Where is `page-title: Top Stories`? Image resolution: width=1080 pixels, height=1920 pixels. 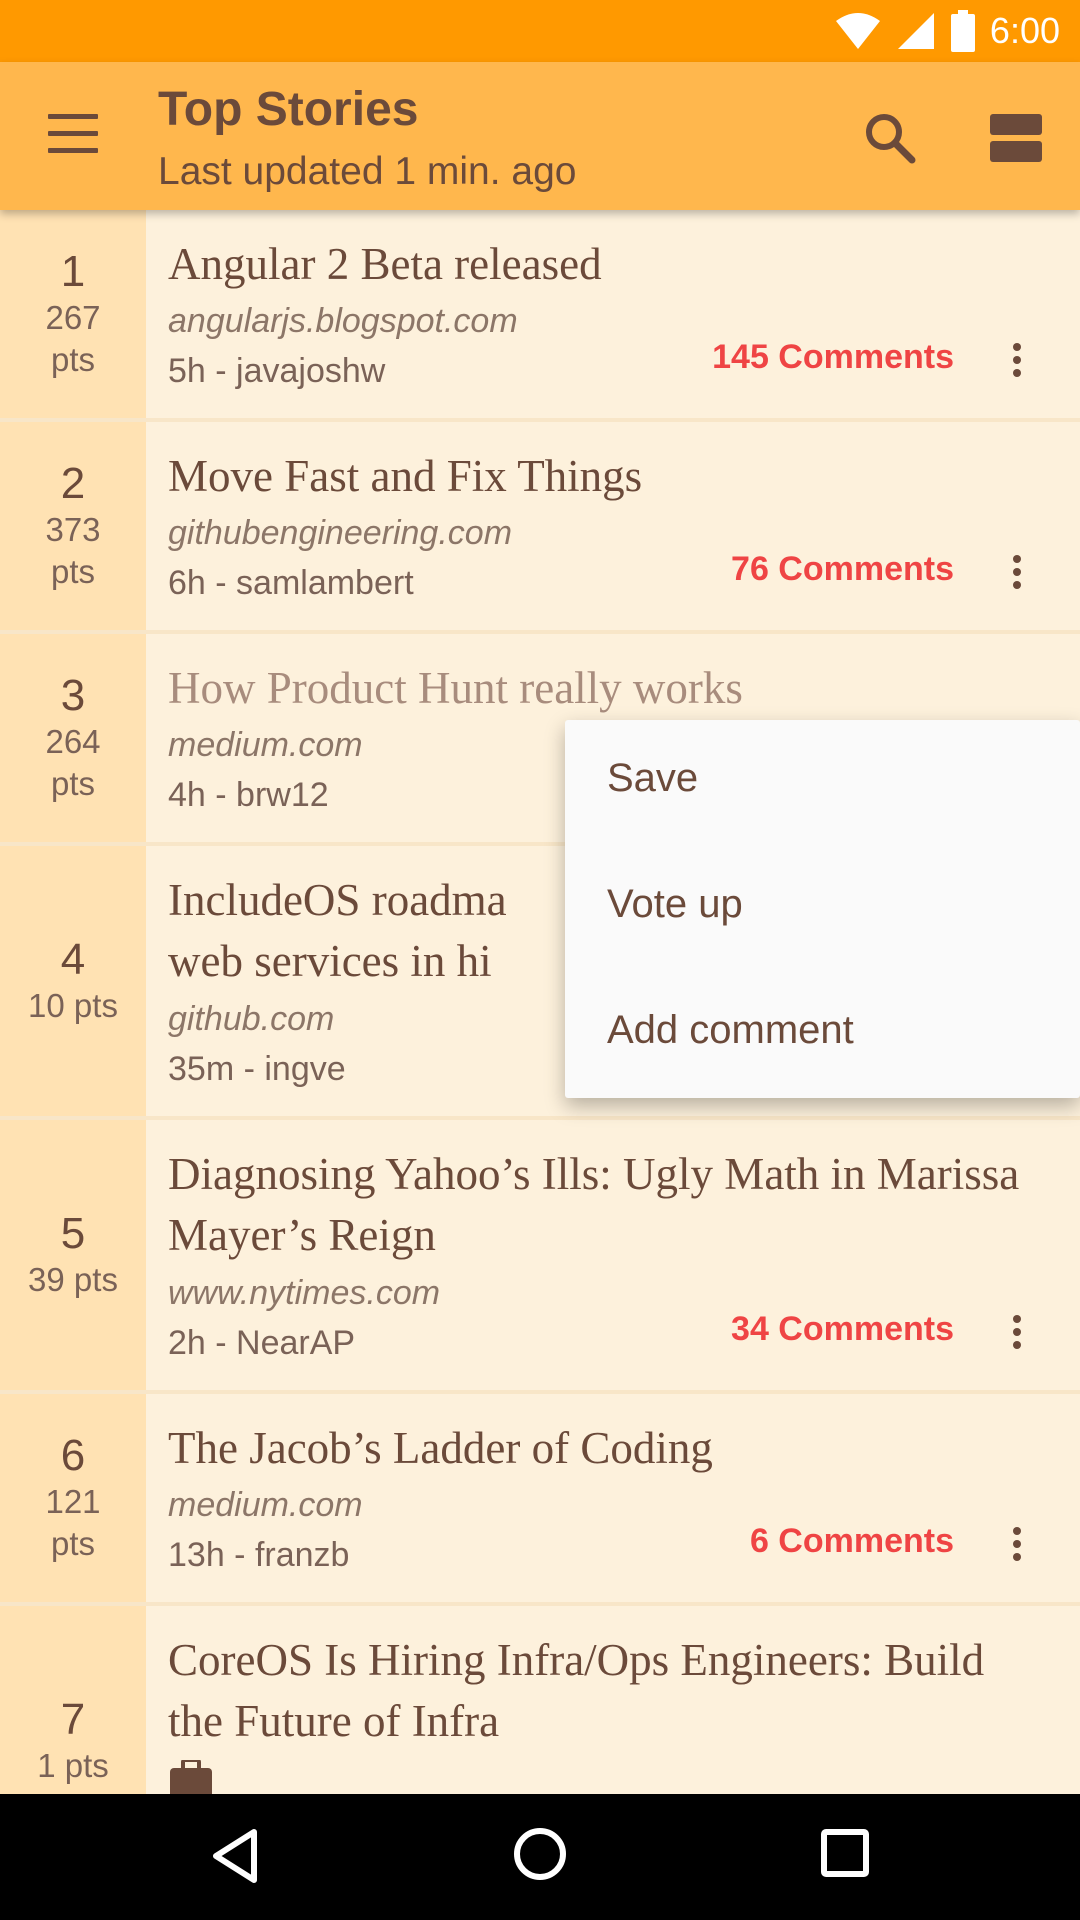 page-title: Top Stories is located at coordinates (288, 109).